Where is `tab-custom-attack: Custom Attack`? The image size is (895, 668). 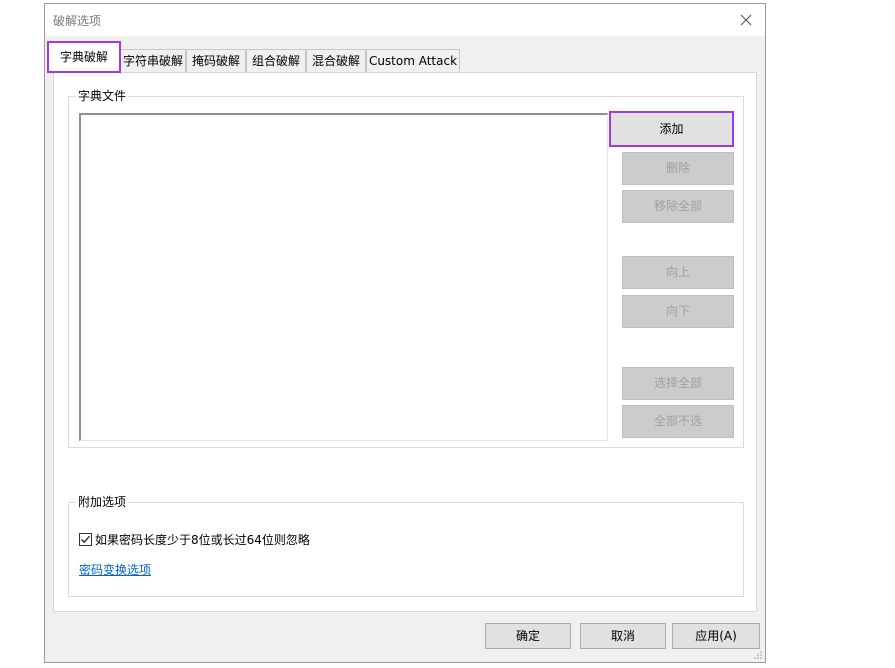 tab-custom-attack: Custom Attack is located at coordinates (413, 60).